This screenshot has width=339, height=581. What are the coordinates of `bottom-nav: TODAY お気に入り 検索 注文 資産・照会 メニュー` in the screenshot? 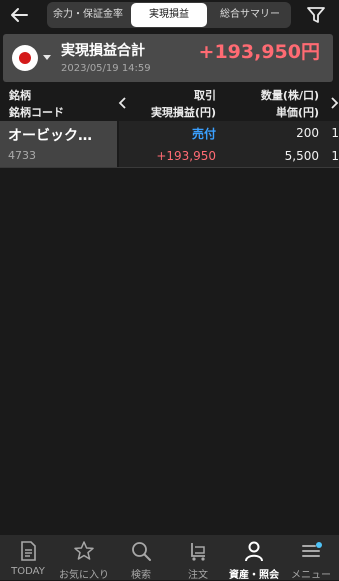 It's located at (169, 558).